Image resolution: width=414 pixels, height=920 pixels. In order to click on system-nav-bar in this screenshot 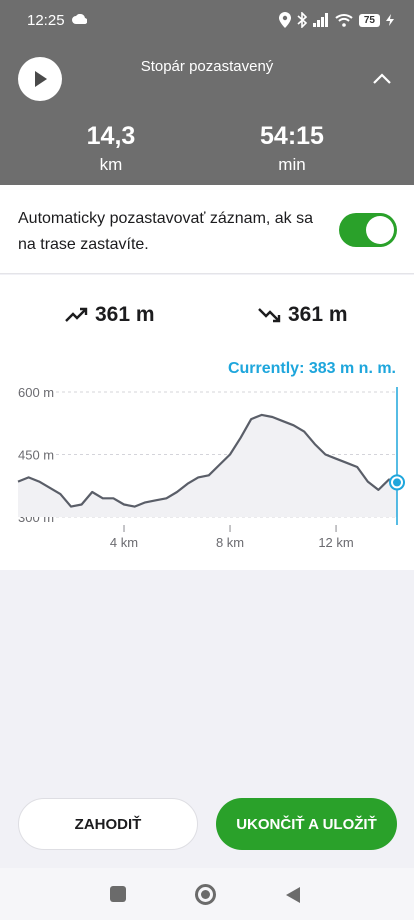, I will do `click(207, 894)`.